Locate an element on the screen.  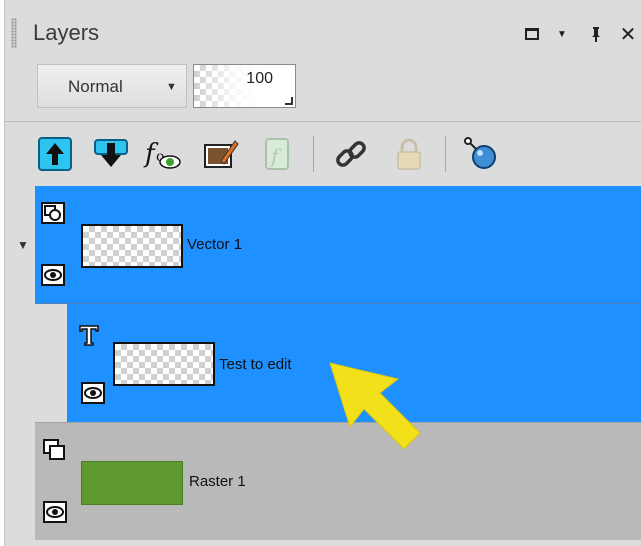
drag-grip-icon is located at coordinates (14, 33).